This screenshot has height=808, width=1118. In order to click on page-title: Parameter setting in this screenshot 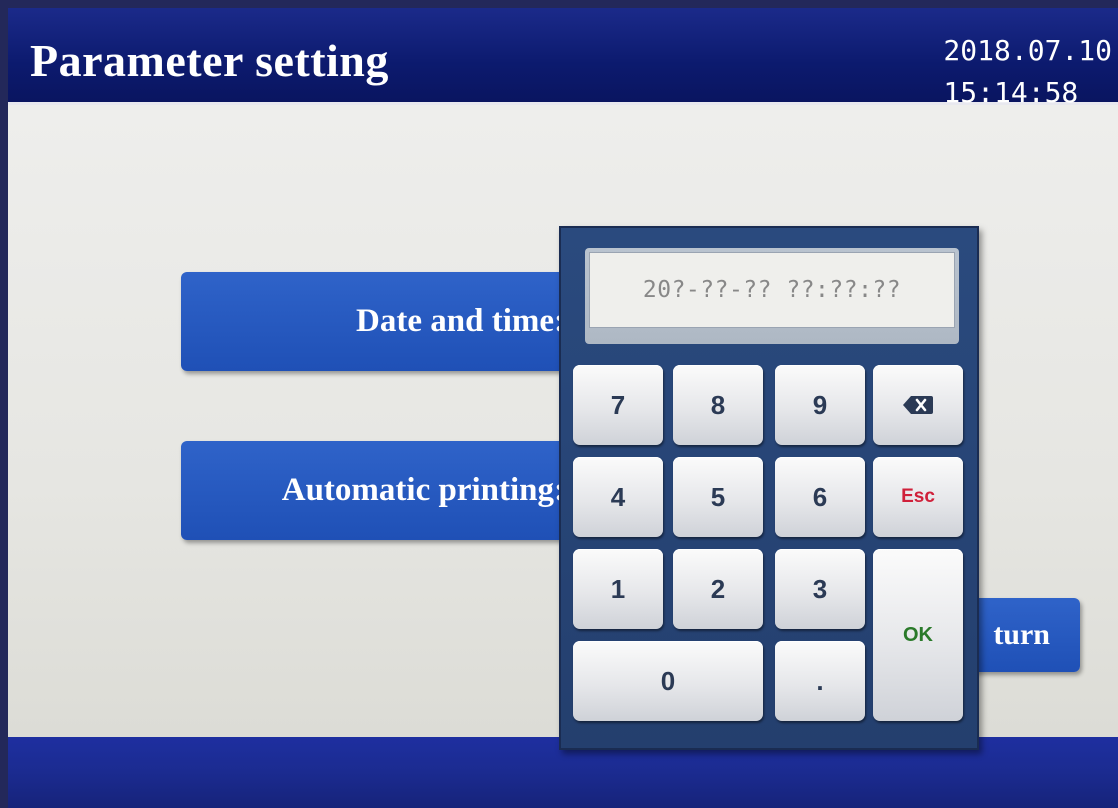, I will do `click(209, 60)`.